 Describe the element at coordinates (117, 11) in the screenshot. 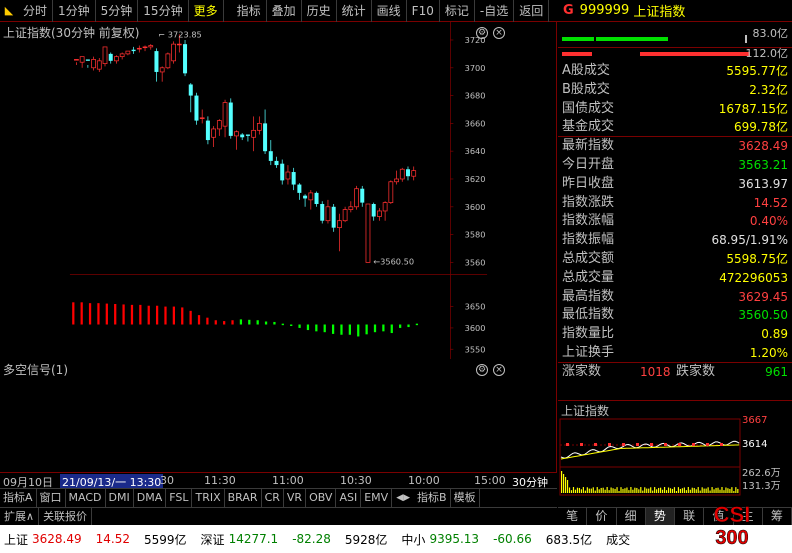

I see `tab-5min: 5分钟` at that location.